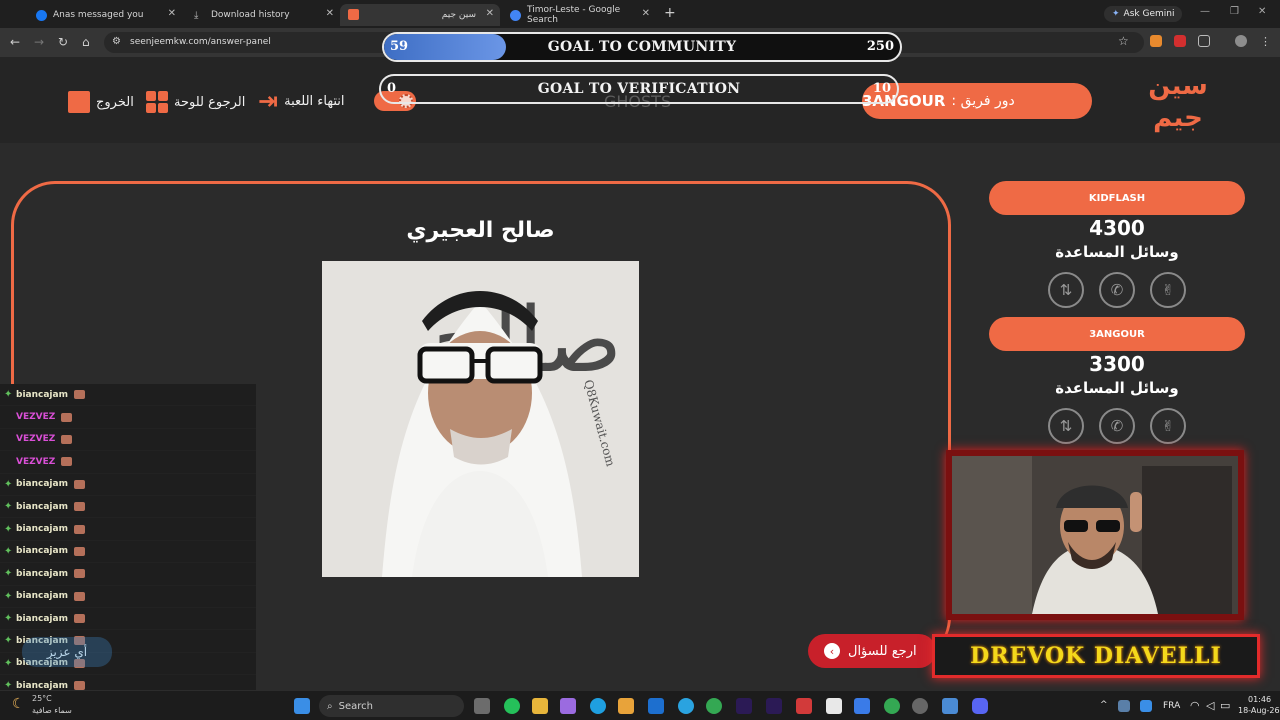 Image resolution: width=1280 pixels, height=720 pixels. Describe the element at coordinates (482, 706) in the screenshot. I see `task-view-icon` at that location.